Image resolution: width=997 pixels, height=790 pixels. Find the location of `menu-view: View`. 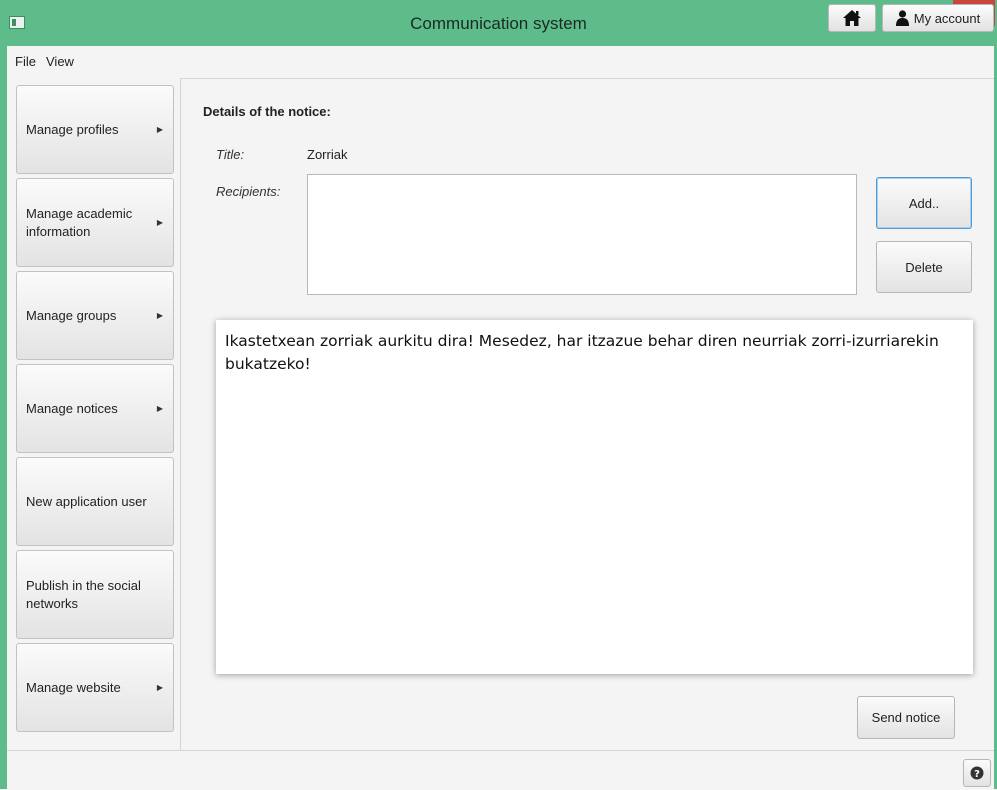

menu-view: View is located at coordinates (60, 61).